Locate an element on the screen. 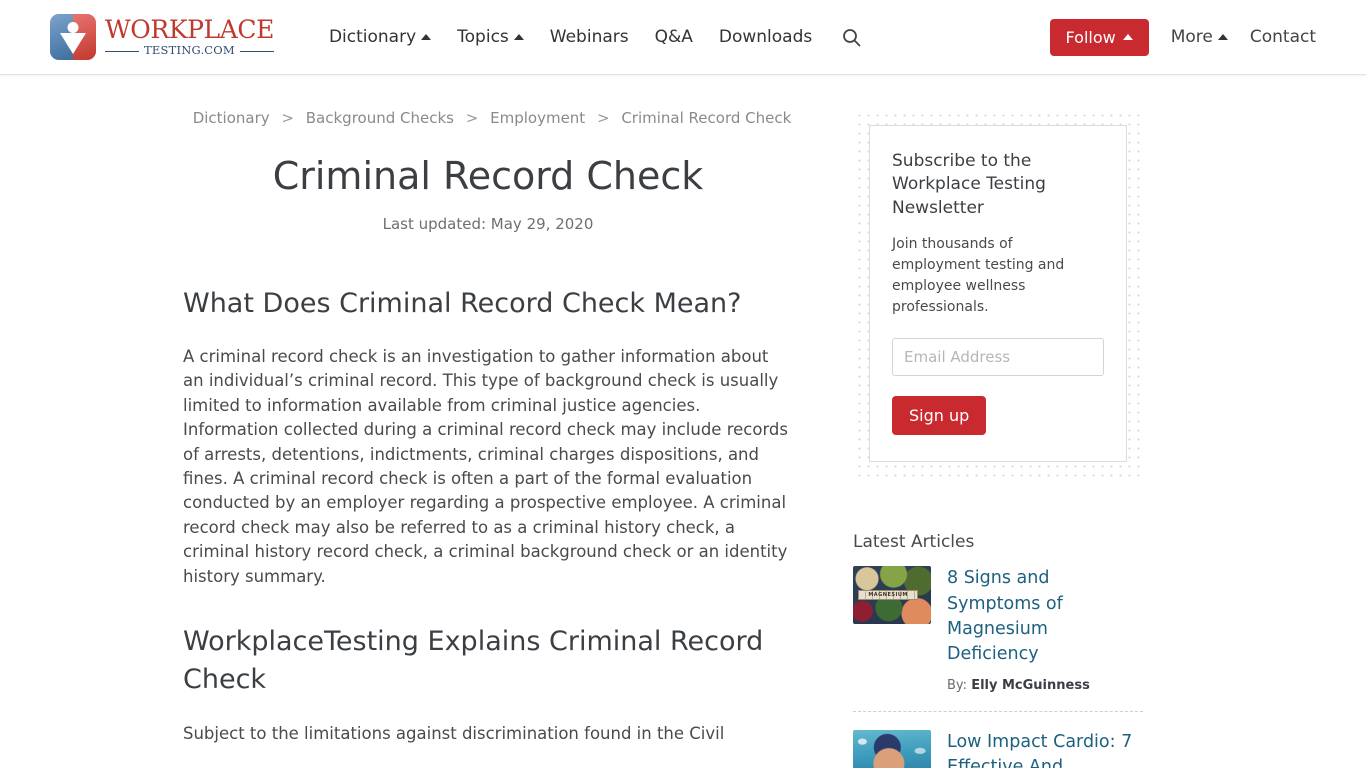 This screenshot has width=1366, height=768. follow-button: Follow is located at coordinates (1099, 37).